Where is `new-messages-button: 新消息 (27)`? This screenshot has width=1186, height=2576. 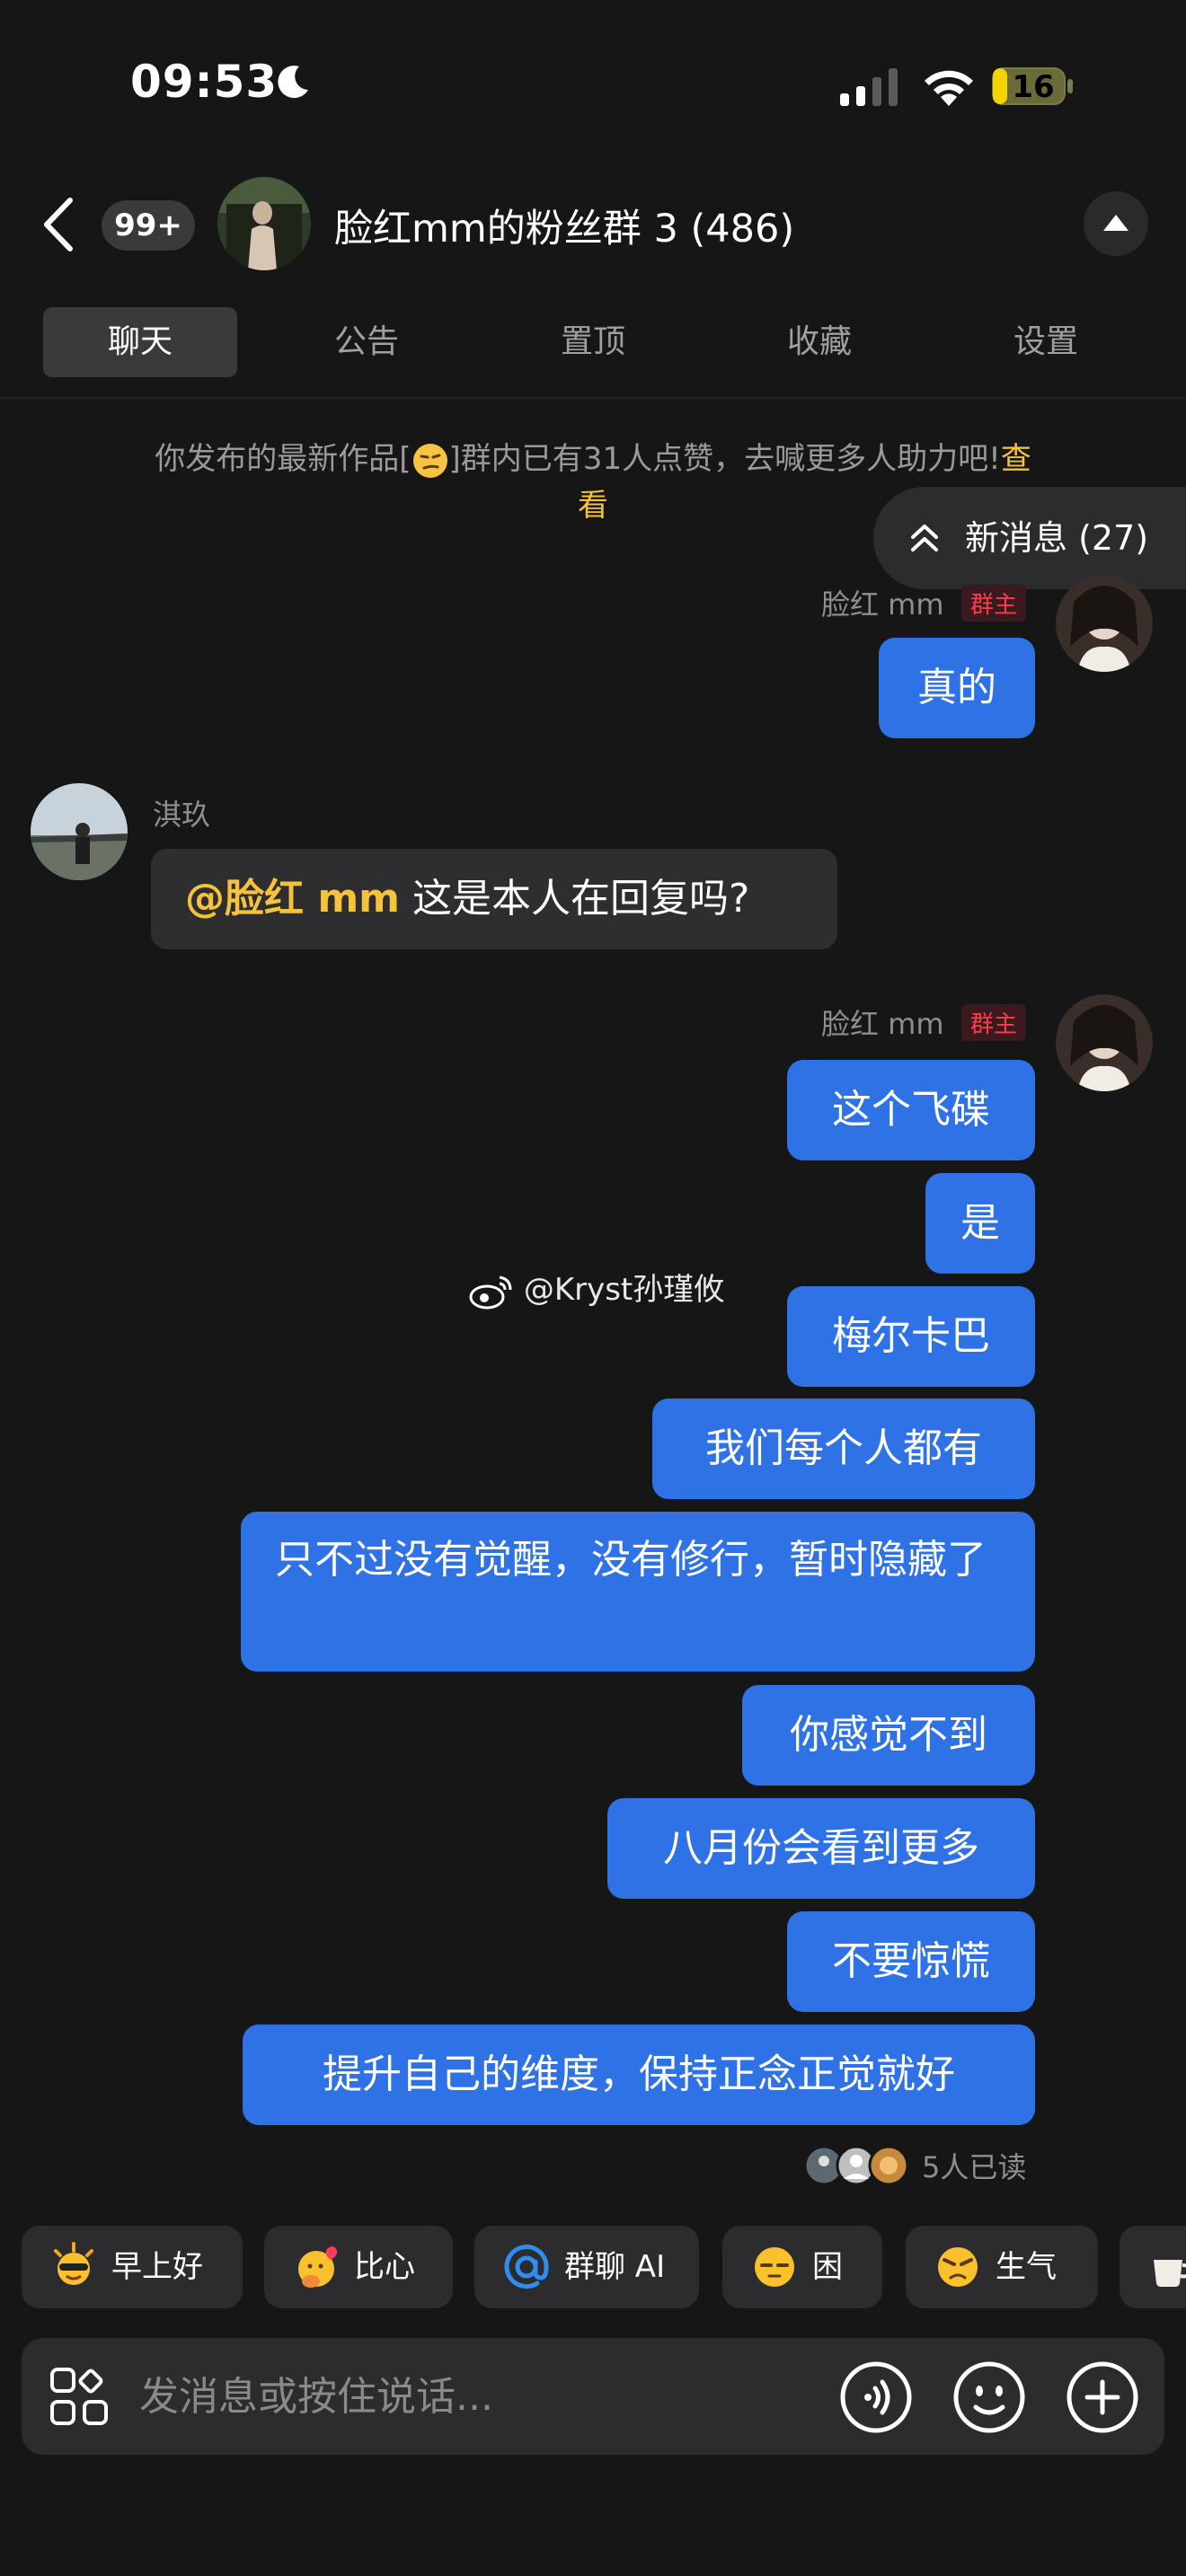 new-messages-button: 新消息 (27) is located at coordinates (1029, 538).